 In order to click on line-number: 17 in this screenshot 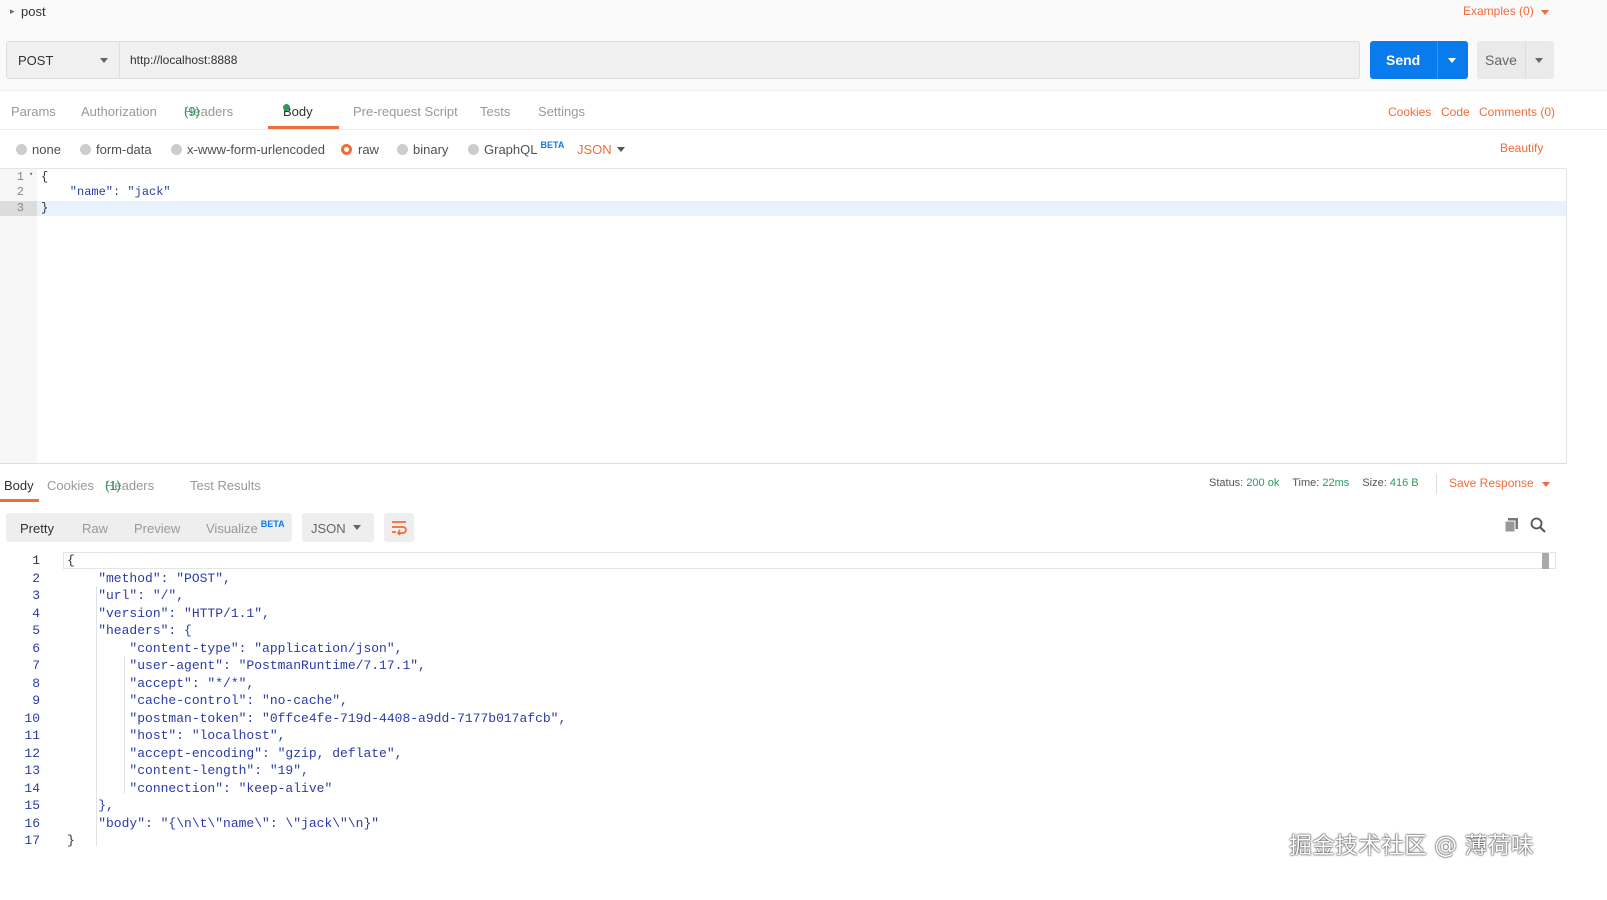, I will do `click(32, 840)`.